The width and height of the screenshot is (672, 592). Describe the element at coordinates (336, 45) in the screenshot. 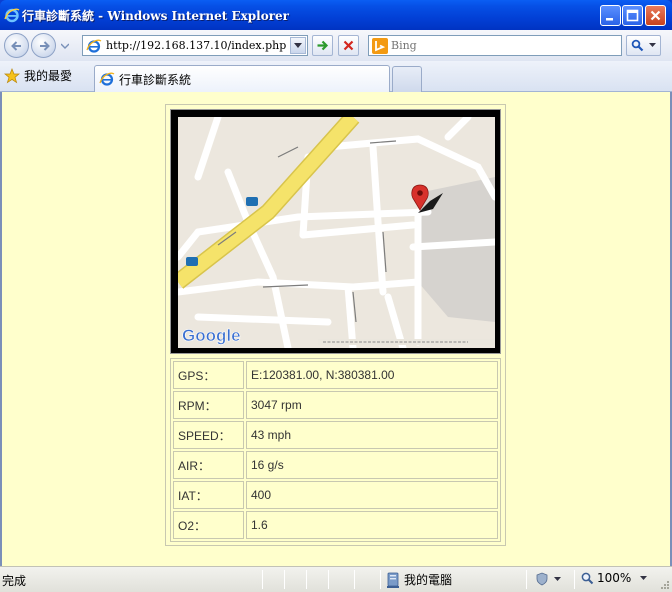

I see `navigation-bar` at that location.